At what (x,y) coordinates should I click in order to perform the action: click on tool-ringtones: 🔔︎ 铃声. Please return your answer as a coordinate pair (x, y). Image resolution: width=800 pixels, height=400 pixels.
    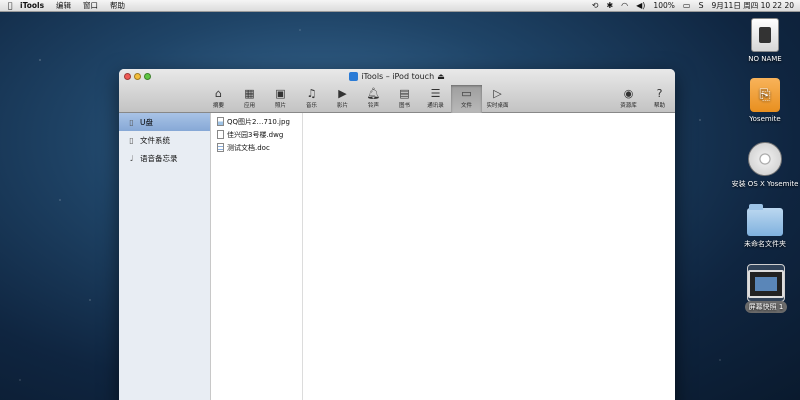
    Looking at the image, I should click on (373, 99).